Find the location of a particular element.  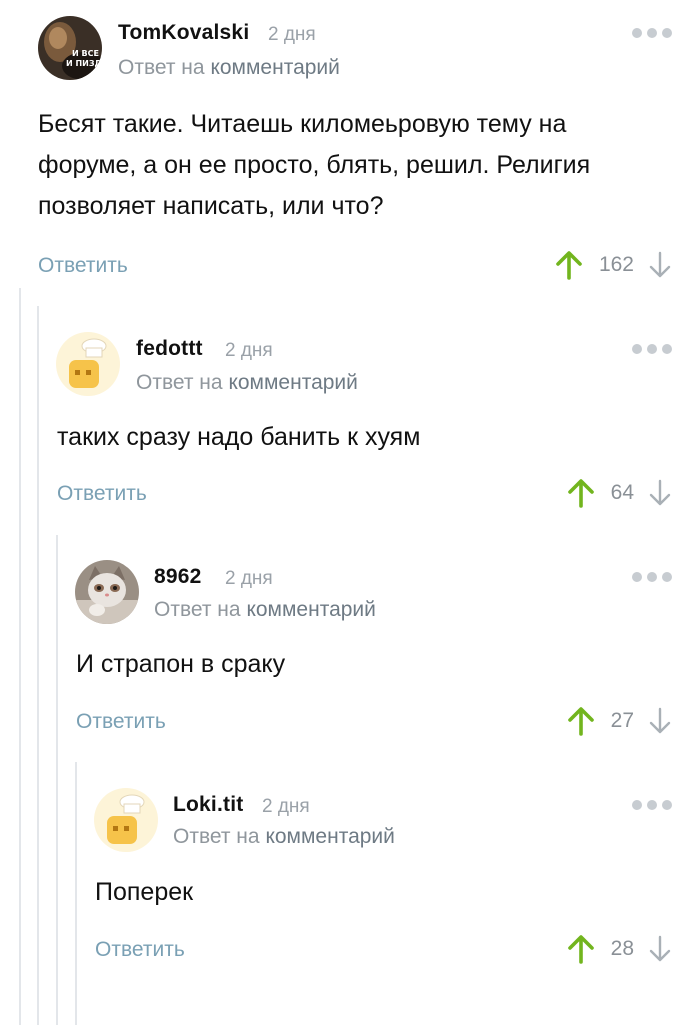

rating-score: 162 is located at coordinates (616, 264).